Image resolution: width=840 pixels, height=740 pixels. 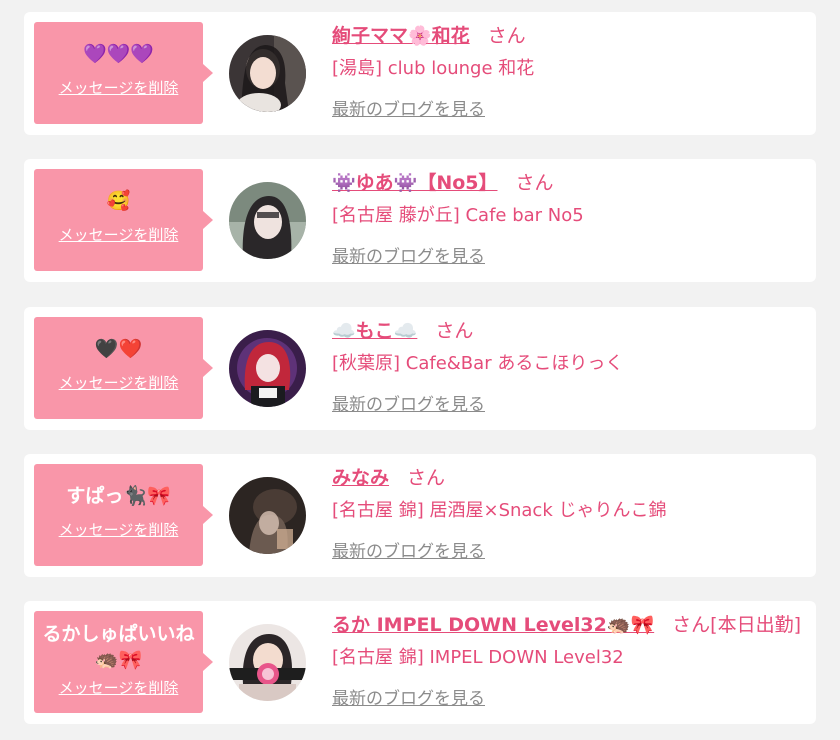 I want to click on status-label: [本日出勤], so click(x=755, y=625).